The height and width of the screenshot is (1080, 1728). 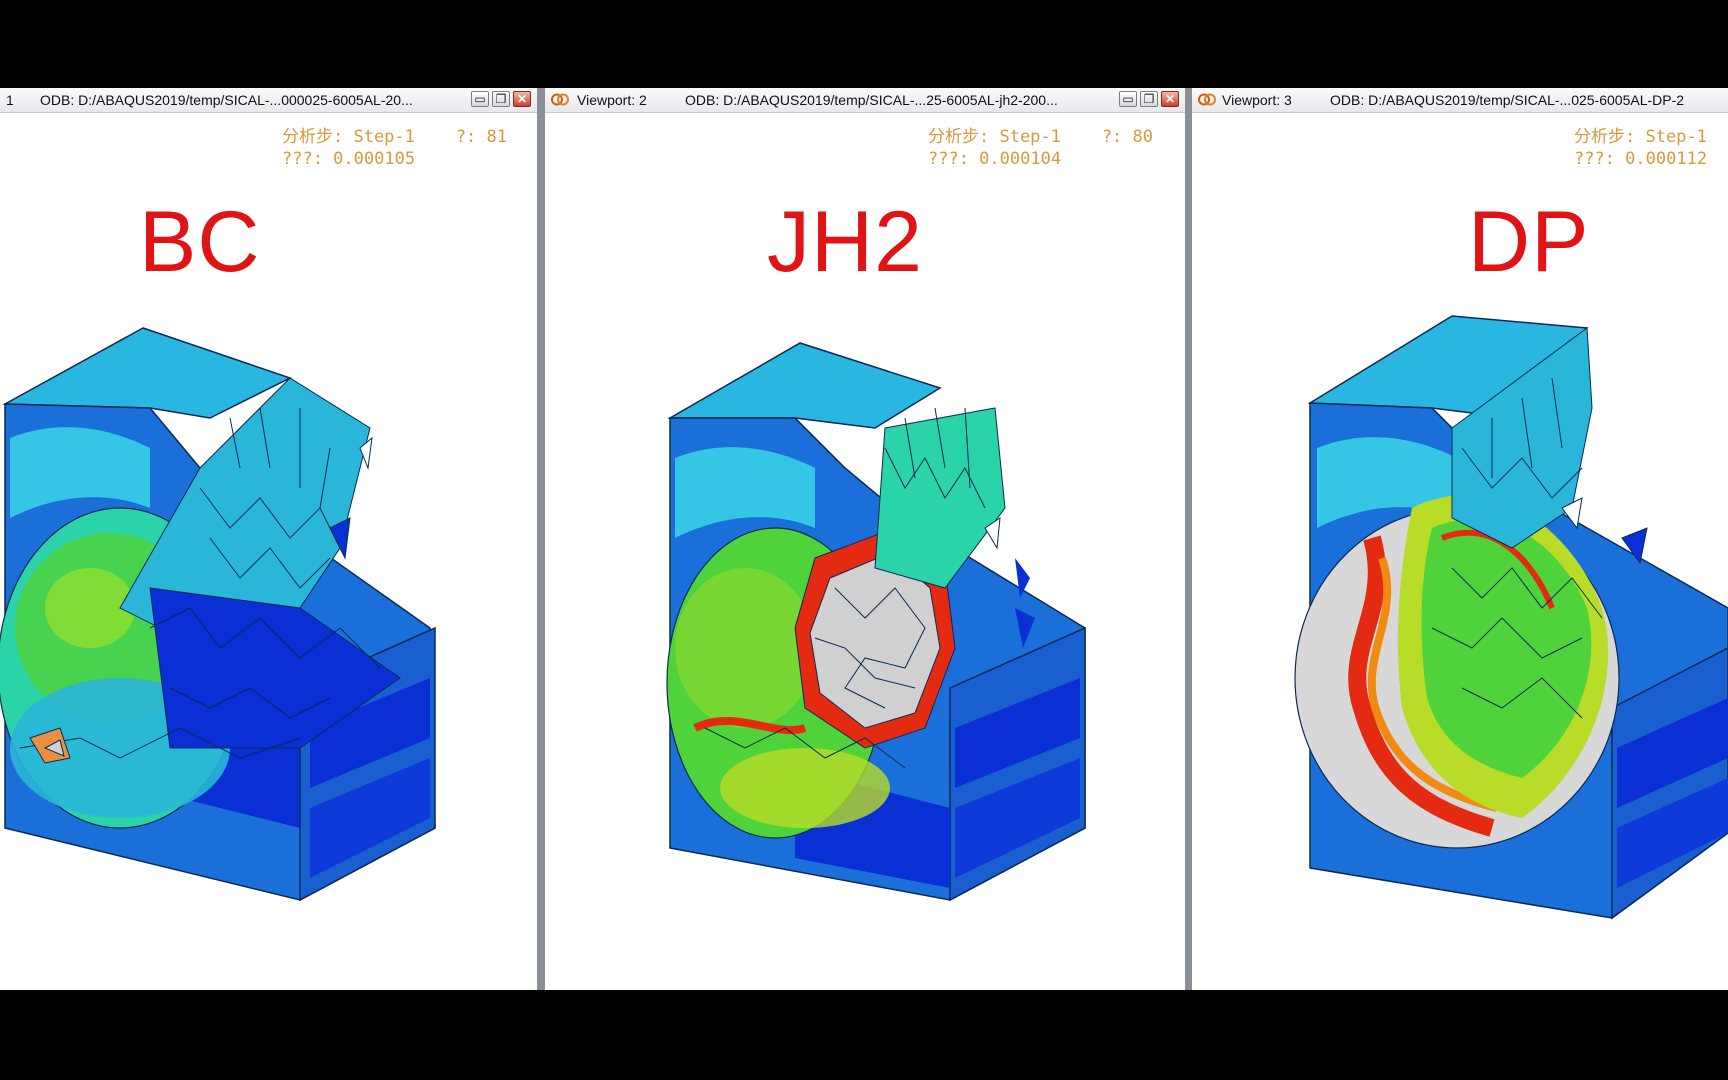 What do you see at coordinates (541, 539) in the screenshot?
I see `viewport-divider` at bounding box center [541, 539].